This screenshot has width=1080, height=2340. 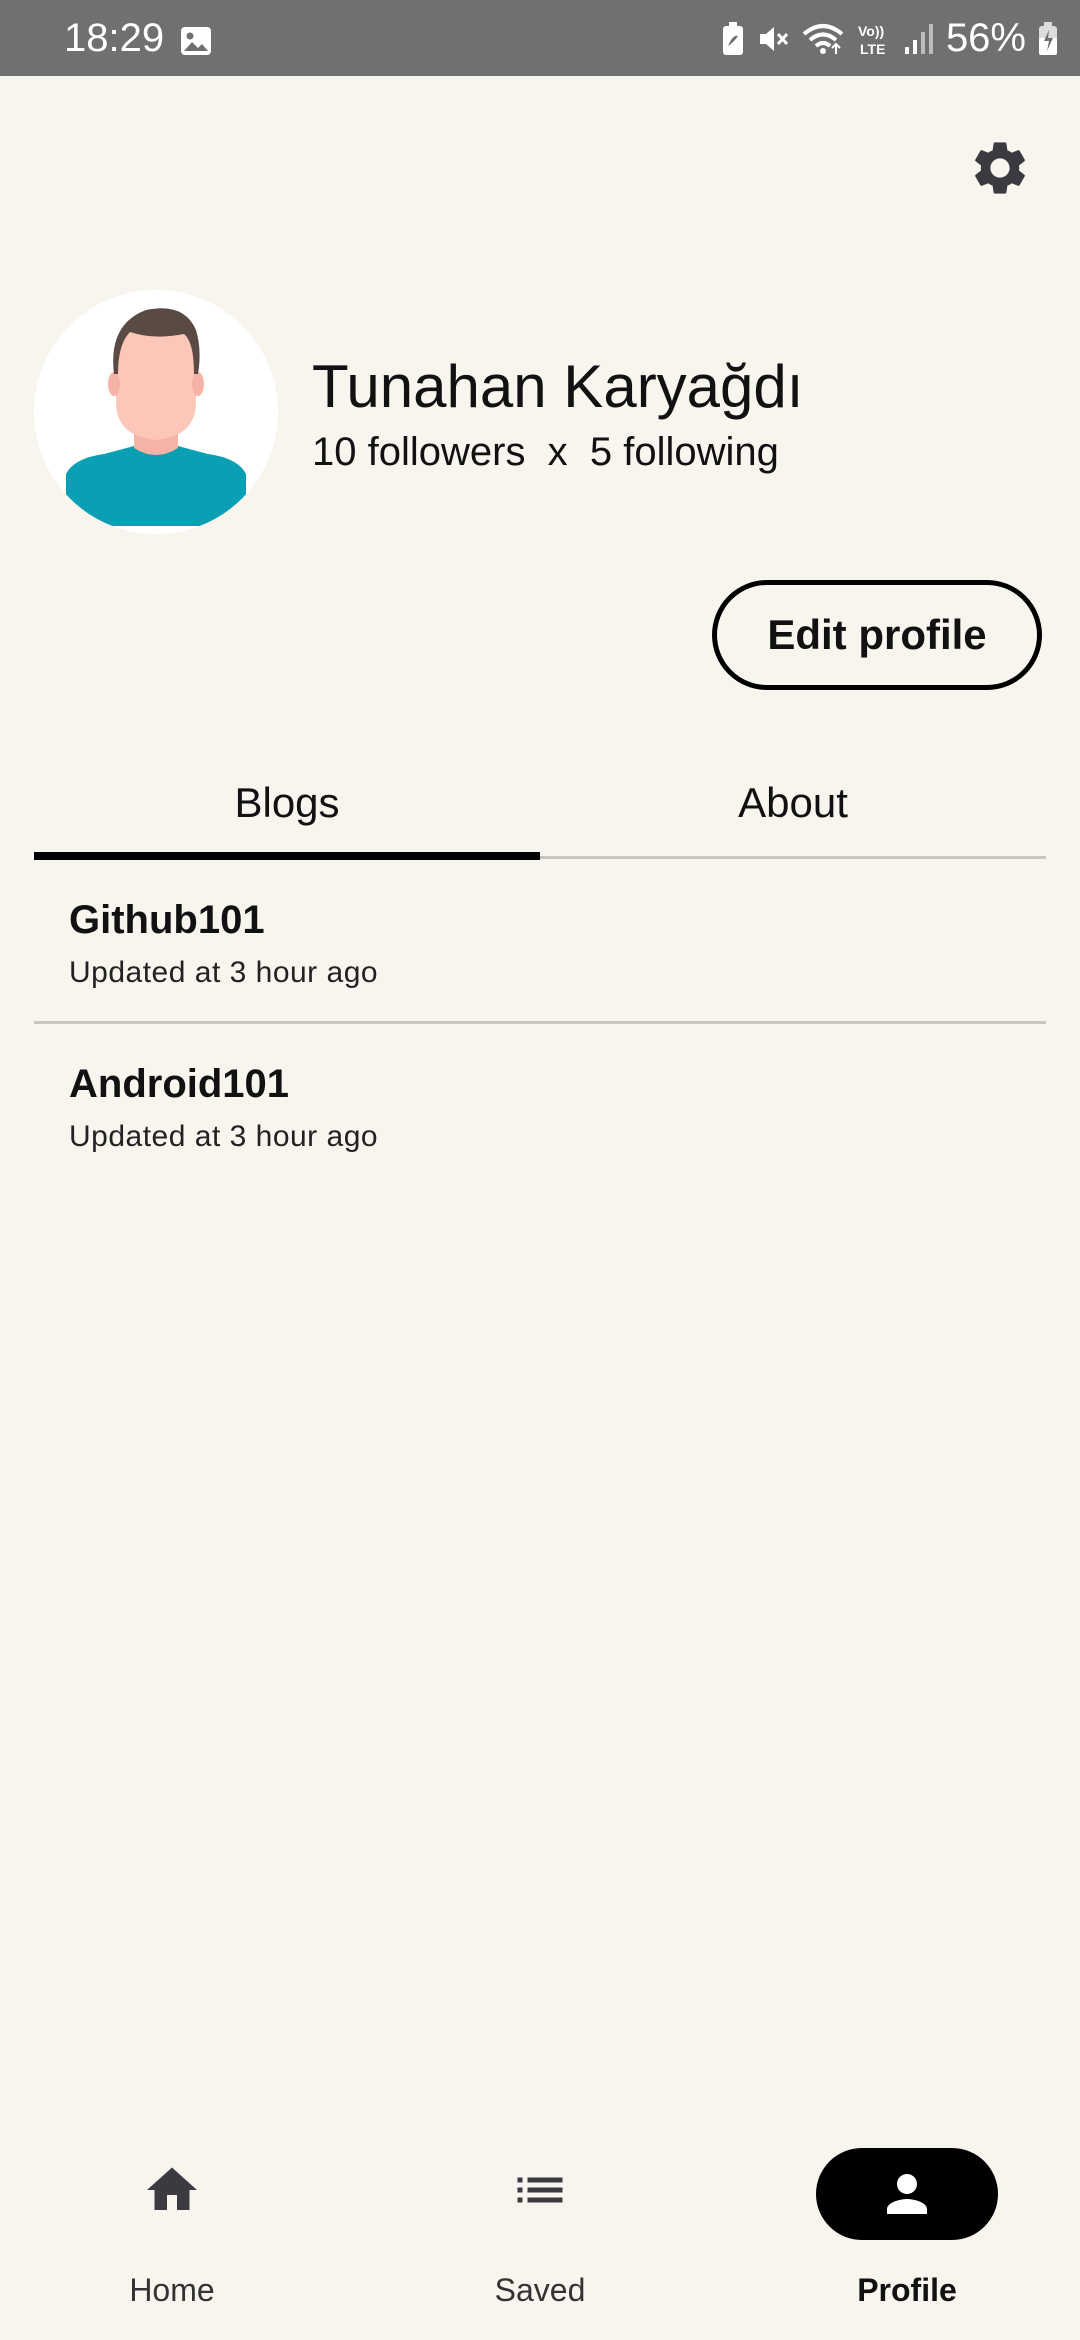 What do you see at coordinates (877, 635) in the screenshot?
I see `edit-profile-button: Edit profile` at bounding box center [877, 635].